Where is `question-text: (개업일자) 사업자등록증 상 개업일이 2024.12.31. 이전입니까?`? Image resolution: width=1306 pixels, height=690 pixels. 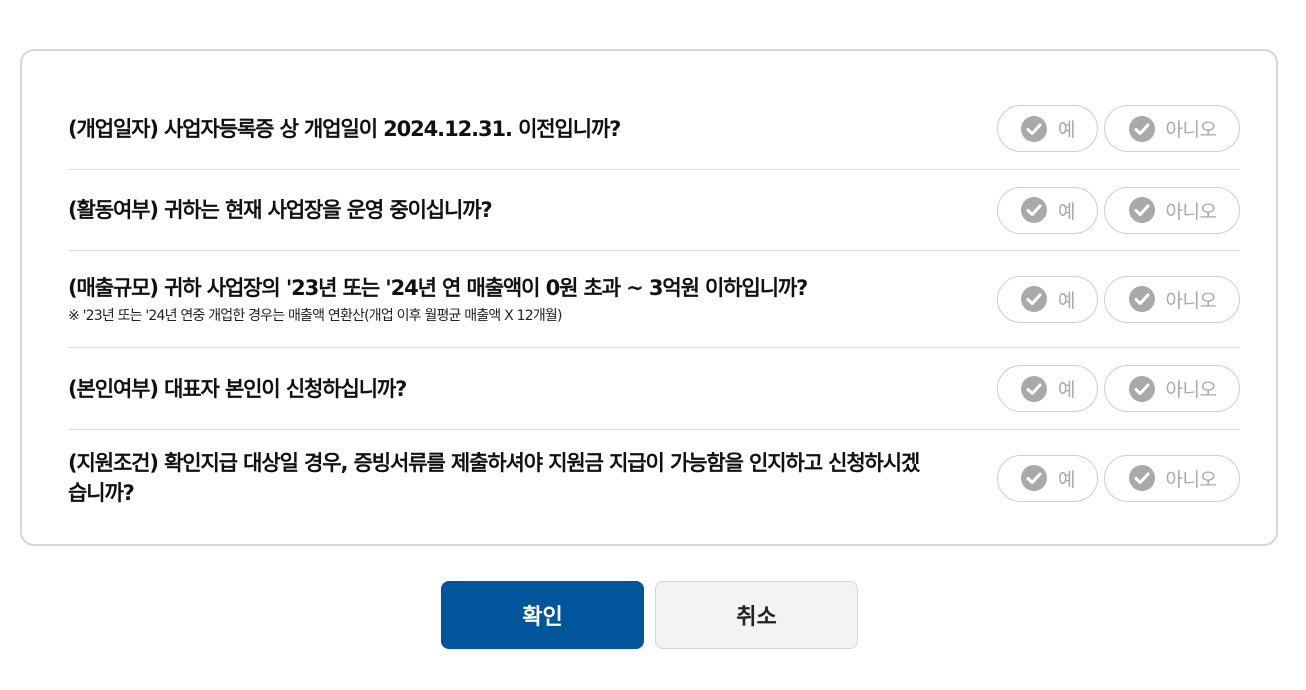 question-text: (개업일자) 사업자등록증 상 개업일이 2024.12.31. 이전입니까? is located at coordinates (344, 128).